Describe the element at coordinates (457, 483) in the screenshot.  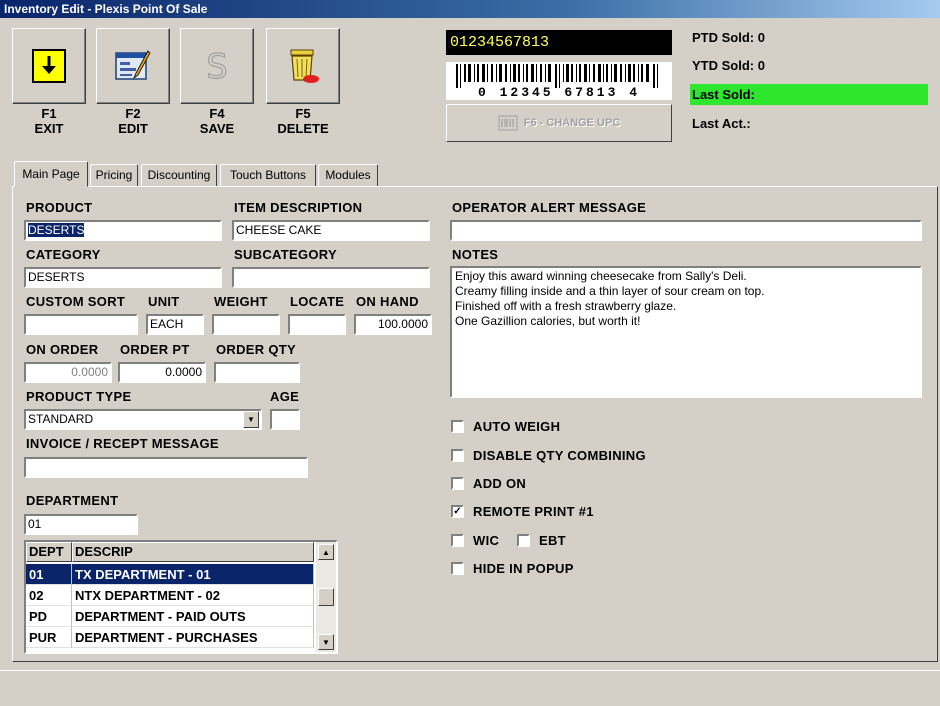
I see `add-on-checkbox` at that location.